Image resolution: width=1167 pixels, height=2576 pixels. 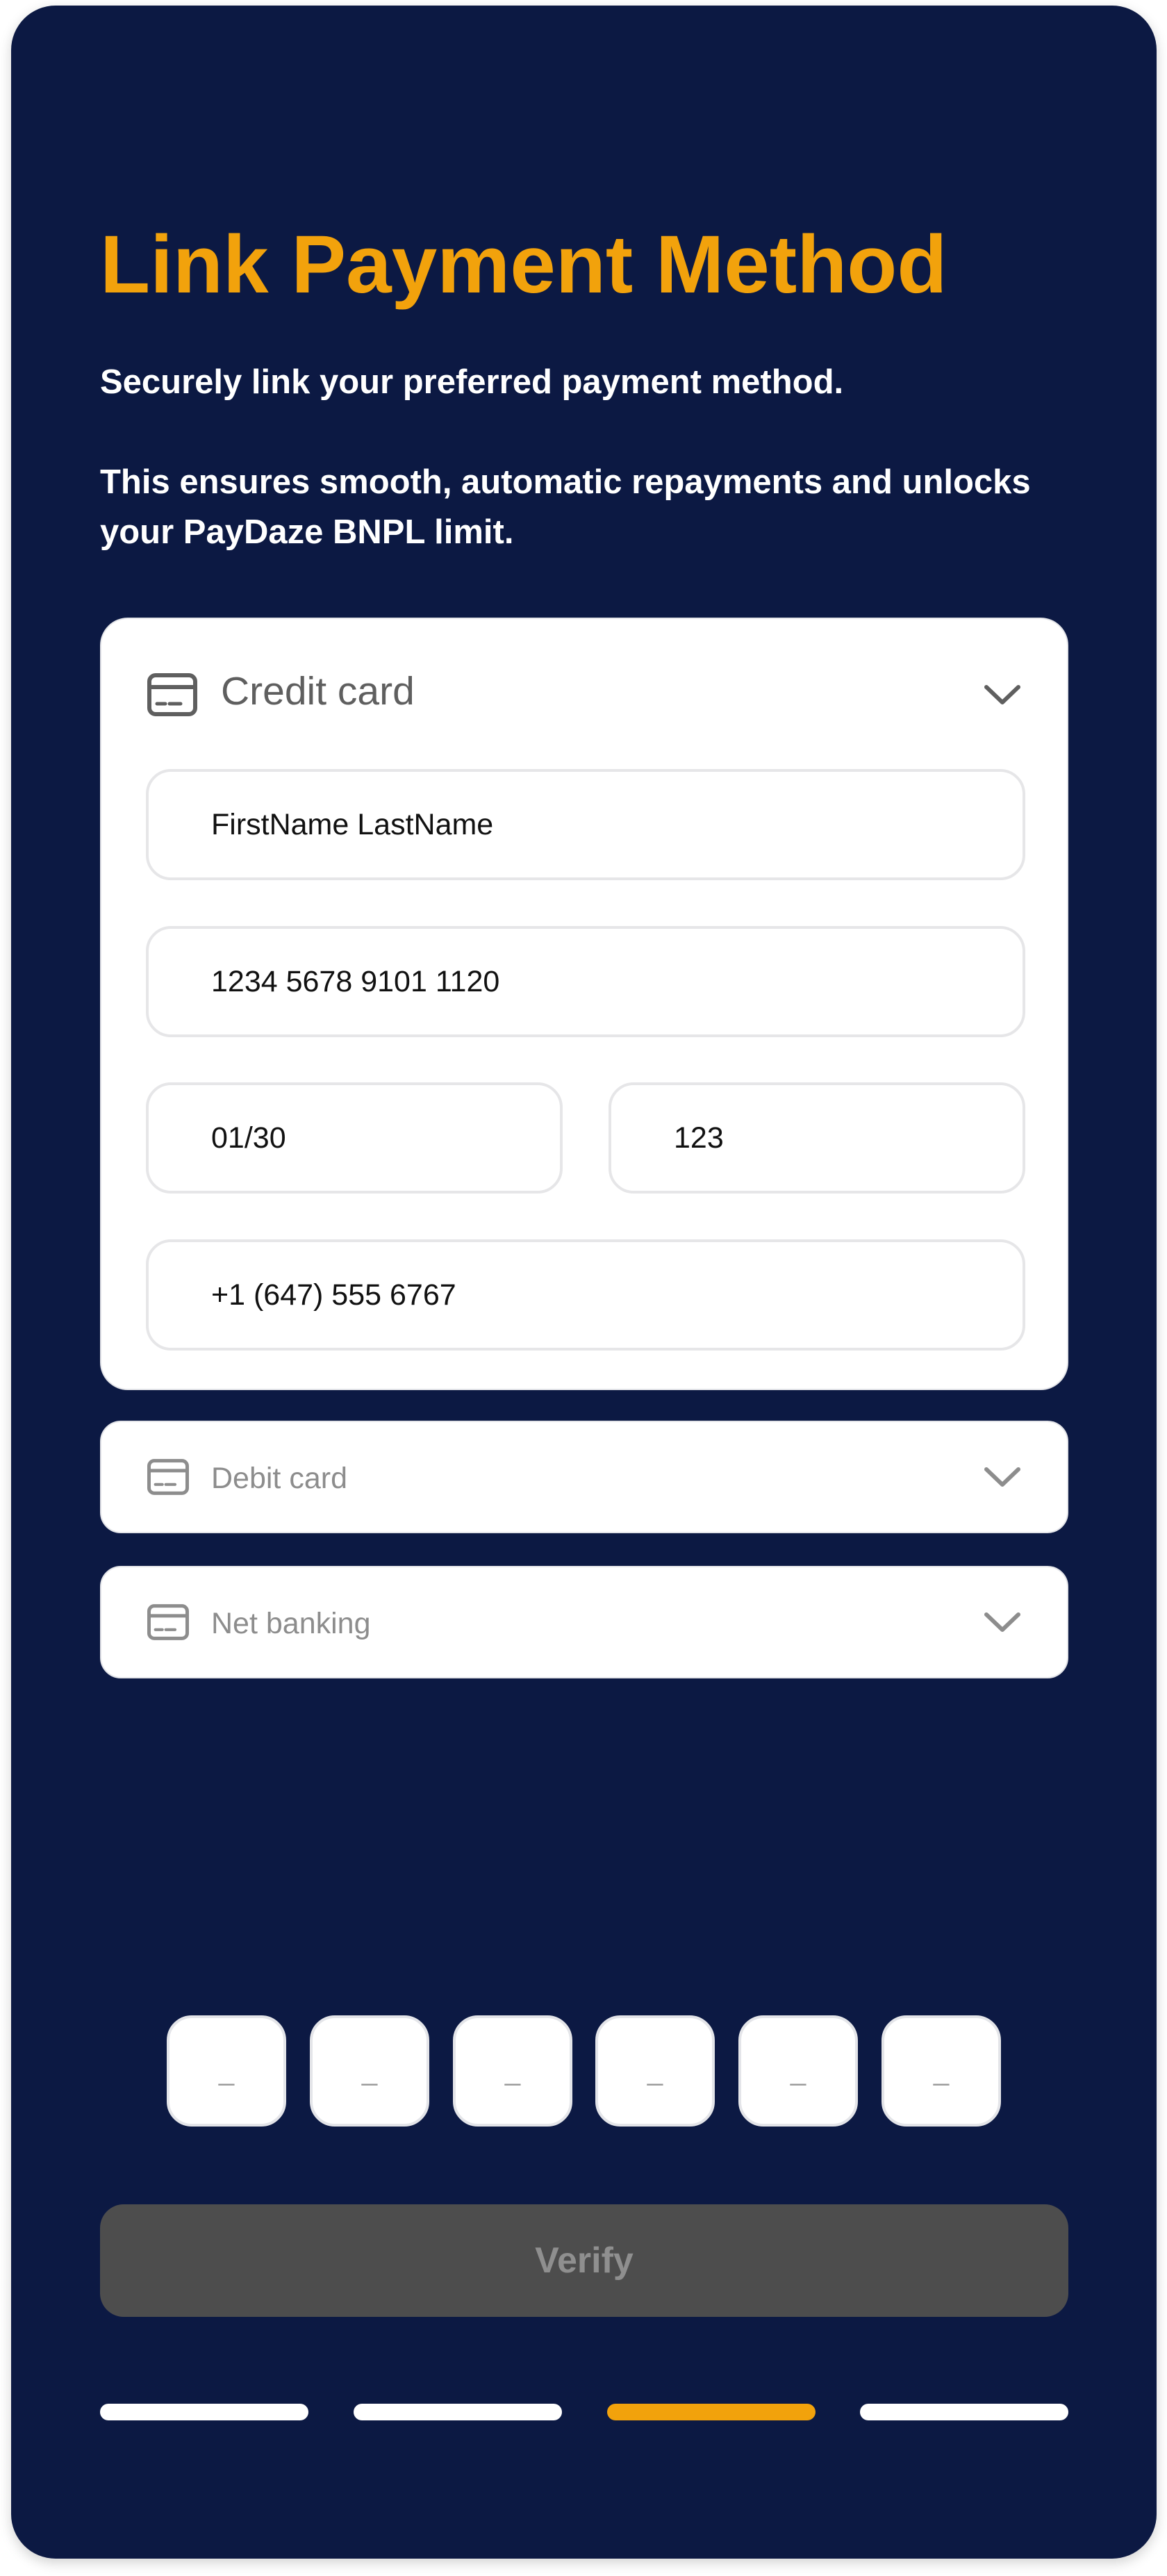 What do you see at coordinates (584, 1477) in the screenshot?
I see `debit-card-option: Debit card` at bounding box center [584, 1477].